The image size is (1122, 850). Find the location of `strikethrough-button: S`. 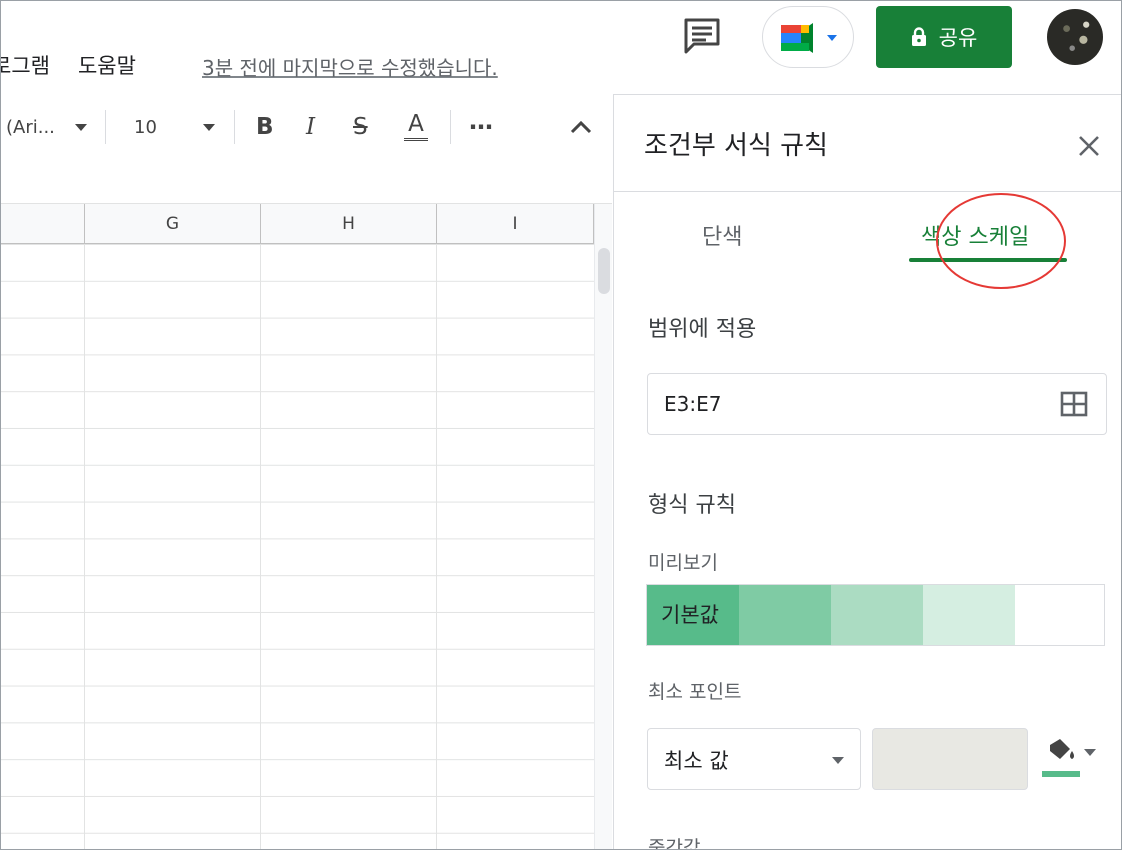

strikethrough-button: S is located at coordinates (360, 127).